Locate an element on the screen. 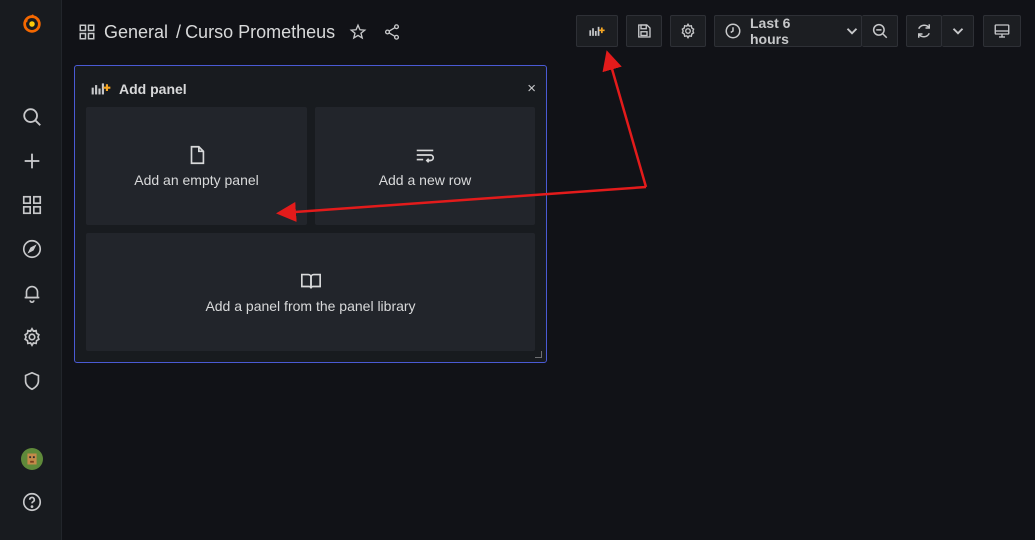  annotation-arrow-left is located at coordinates (461, 203).